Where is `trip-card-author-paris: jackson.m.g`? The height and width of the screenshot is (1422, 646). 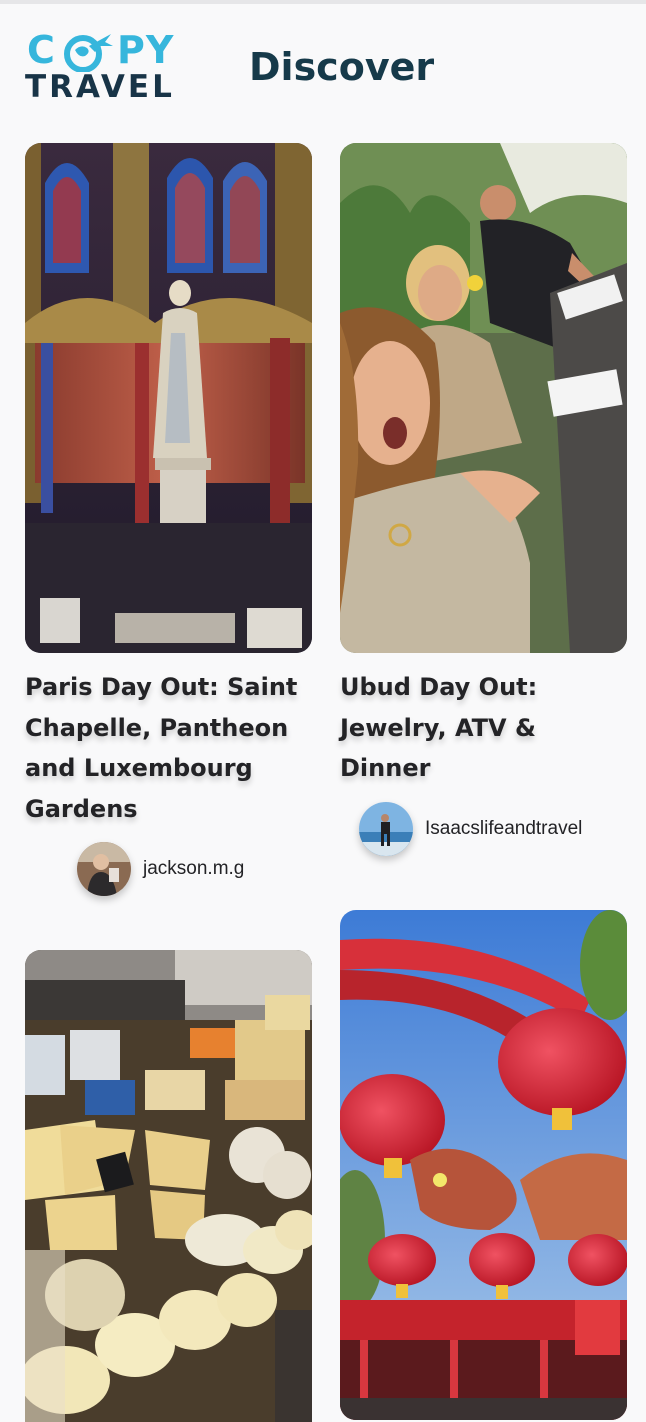 trip-card-author-paris: jackson.m.g is located at coordinates (160, 869).